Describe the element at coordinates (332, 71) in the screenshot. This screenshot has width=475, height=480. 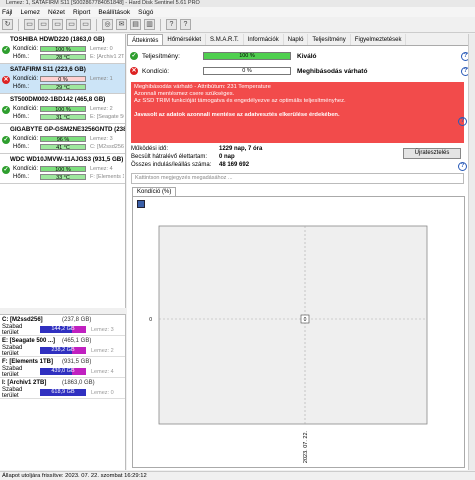
I see `condition-text: Meghibásodás várható` at that location.